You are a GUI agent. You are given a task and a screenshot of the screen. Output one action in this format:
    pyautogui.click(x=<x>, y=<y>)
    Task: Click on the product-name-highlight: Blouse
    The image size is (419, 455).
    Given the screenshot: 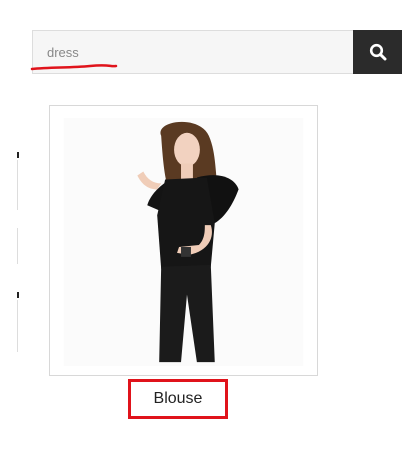 What is the action you would take?
    pyautogui.click(x=178, y=399)
    